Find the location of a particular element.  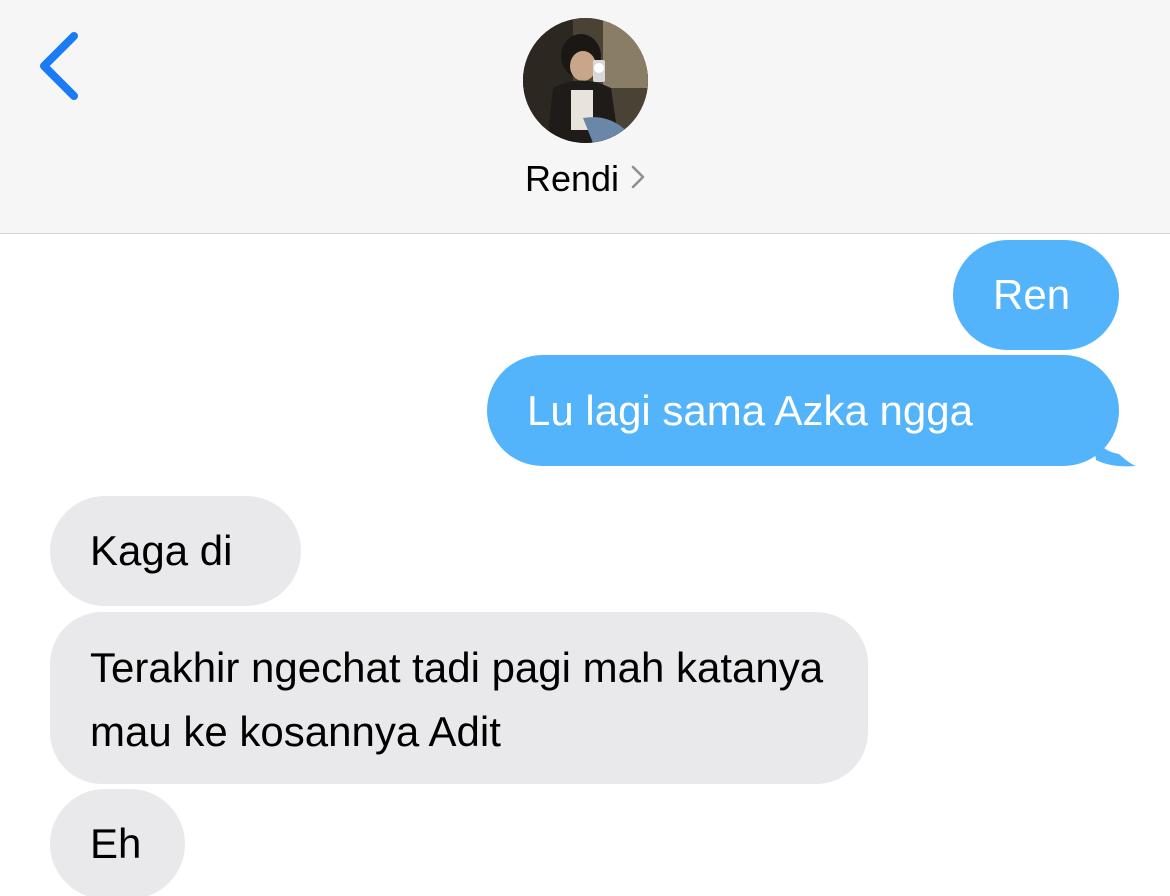

chevron-right-icon is located at coordinates (638, 177).